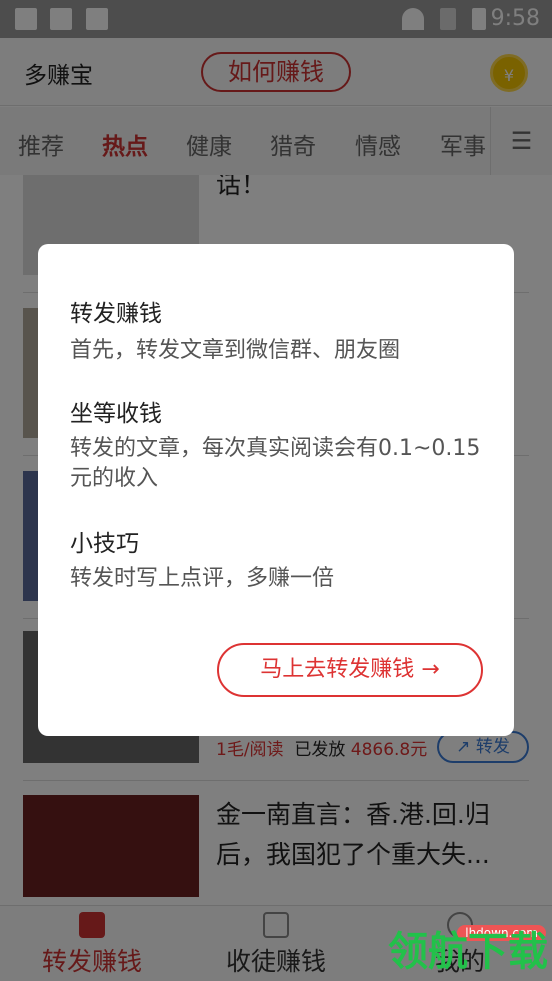 The image size is (552, 981). What do you see at coordinates (235, 350) in the screenshot?
I see `section-text: 首先，转发文章到微信群、朋友圈` at bounding box center [235, 350].